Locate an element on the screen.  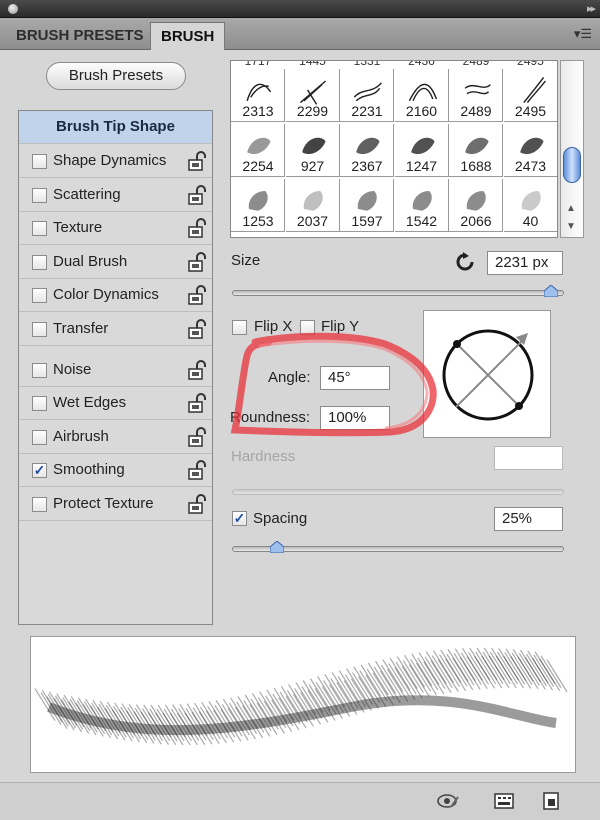
angle-roundness-widget is located at coordinates (487, 374).